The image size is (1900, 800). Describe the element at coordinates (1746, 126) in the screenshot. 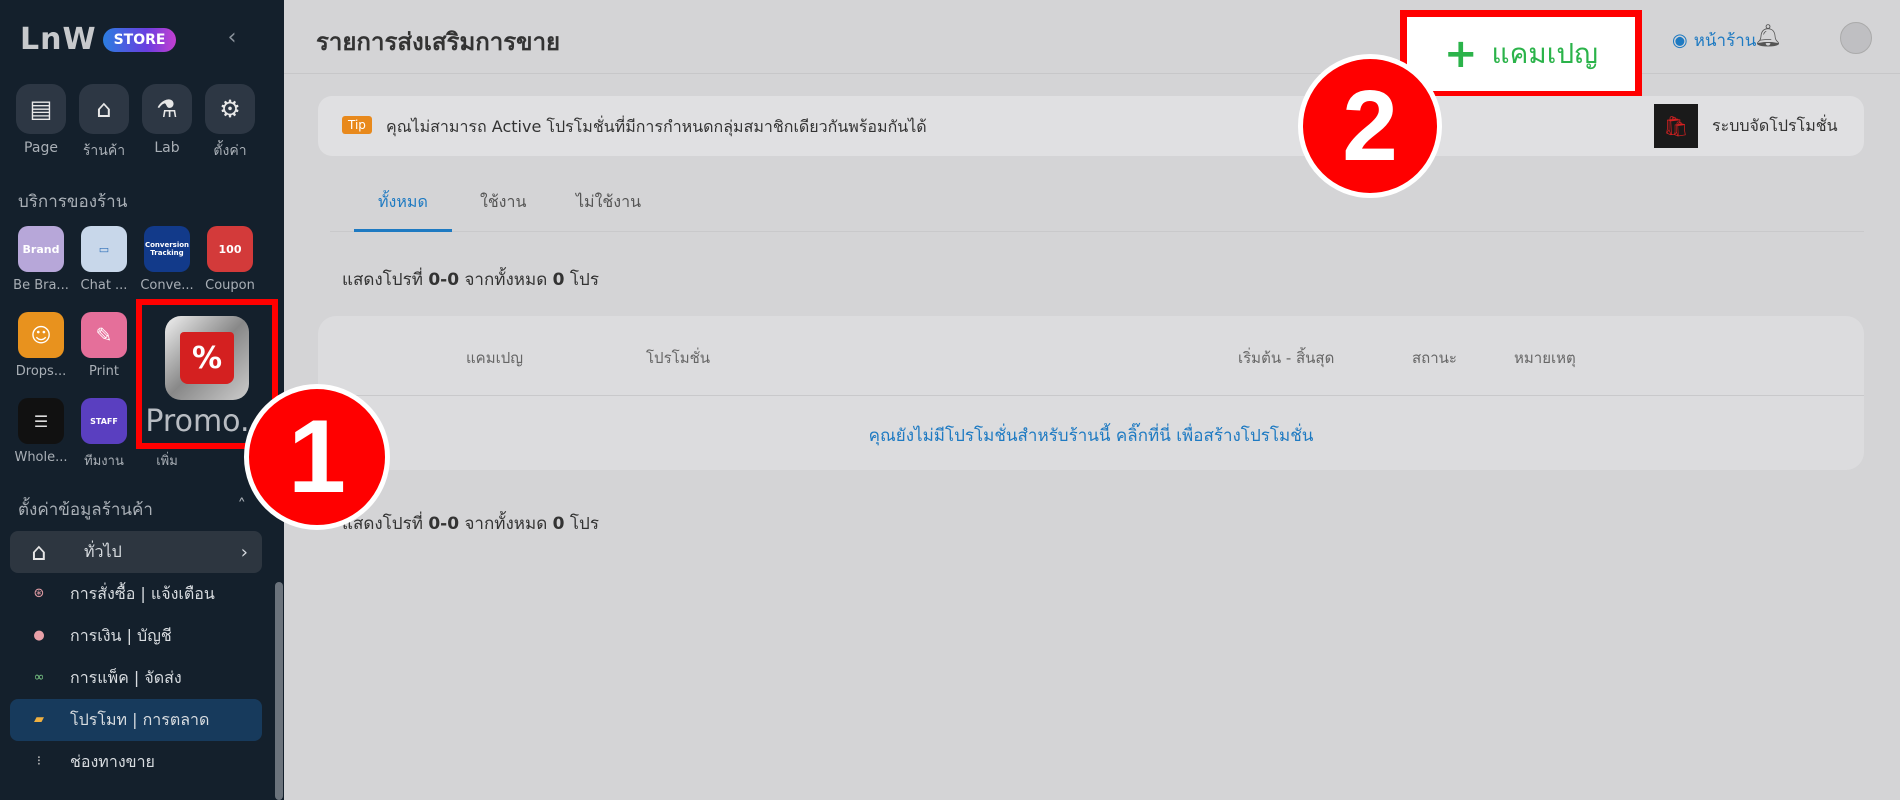

I see `promotion-system-link: 🛍︎ ระบบจัดโปรโมชั่น` at that location.